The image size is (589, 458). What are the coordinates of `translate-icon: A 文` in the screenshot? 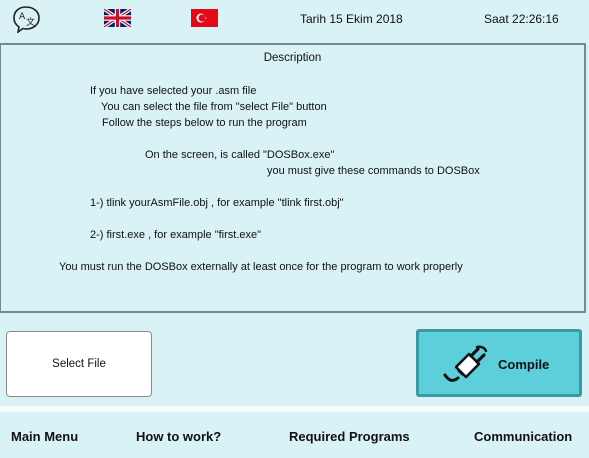 It's located at (27, 19).